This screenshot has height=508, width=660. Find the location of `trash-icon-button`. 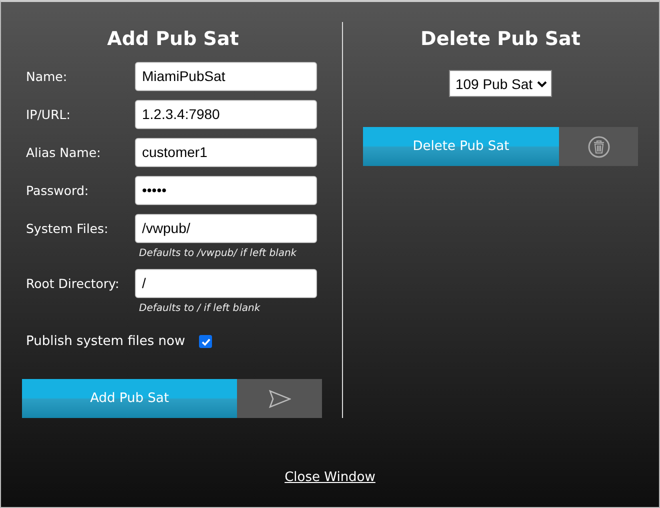

trash-icon-button is located at coordinates (598, 146).